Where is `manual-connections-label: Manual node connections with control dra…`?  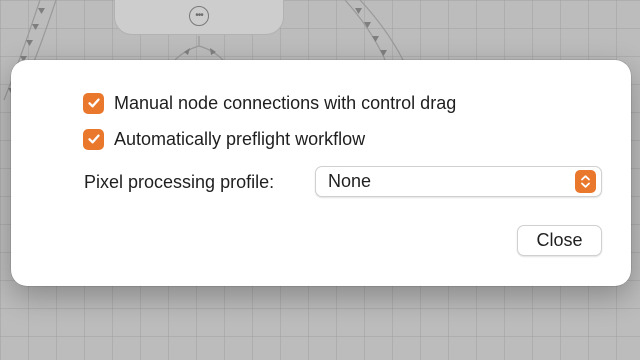 manual-connections-label: Manual node connections with control dra… is located at coordinates (285, 102).